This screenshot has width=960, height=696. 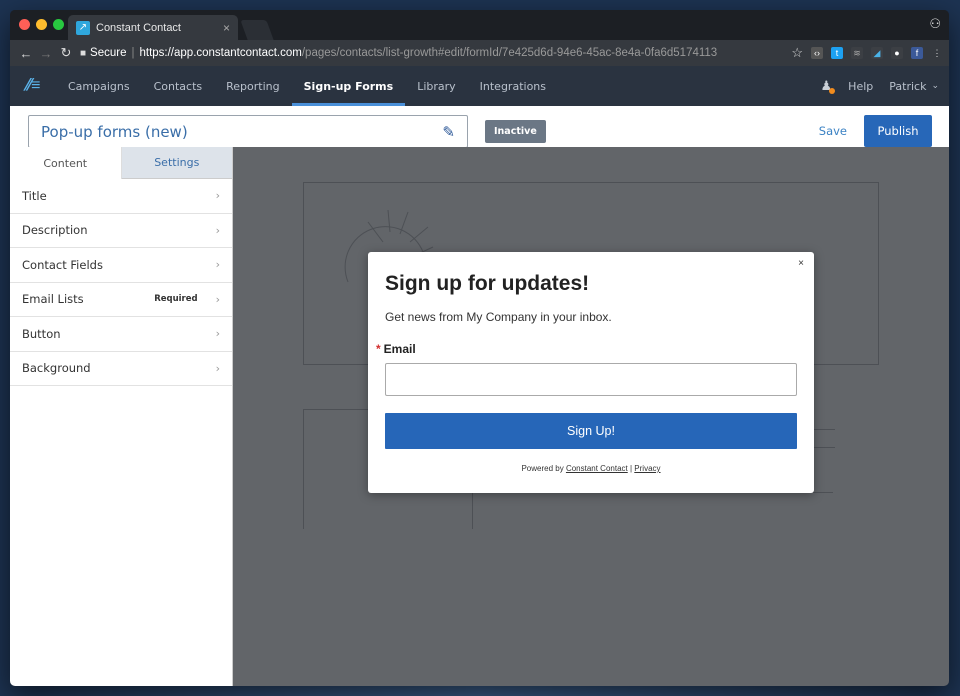 I want to click on notification-dot, so click(x=832, y=91).